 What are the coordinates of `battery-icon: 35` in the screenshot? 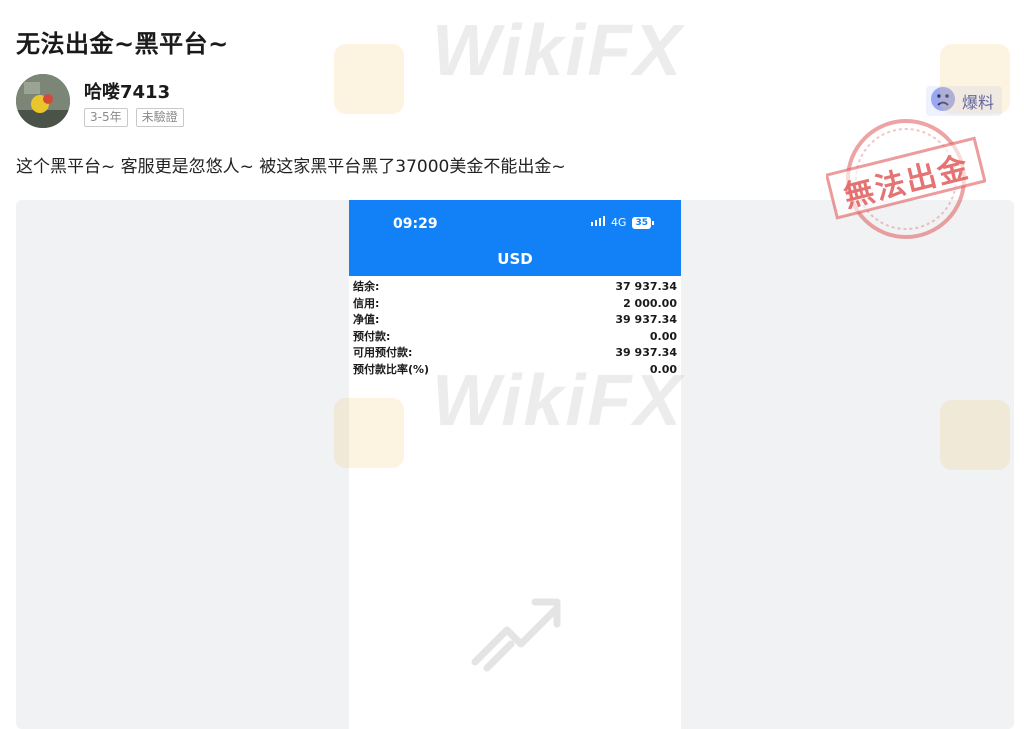 It's located at (643, 222).